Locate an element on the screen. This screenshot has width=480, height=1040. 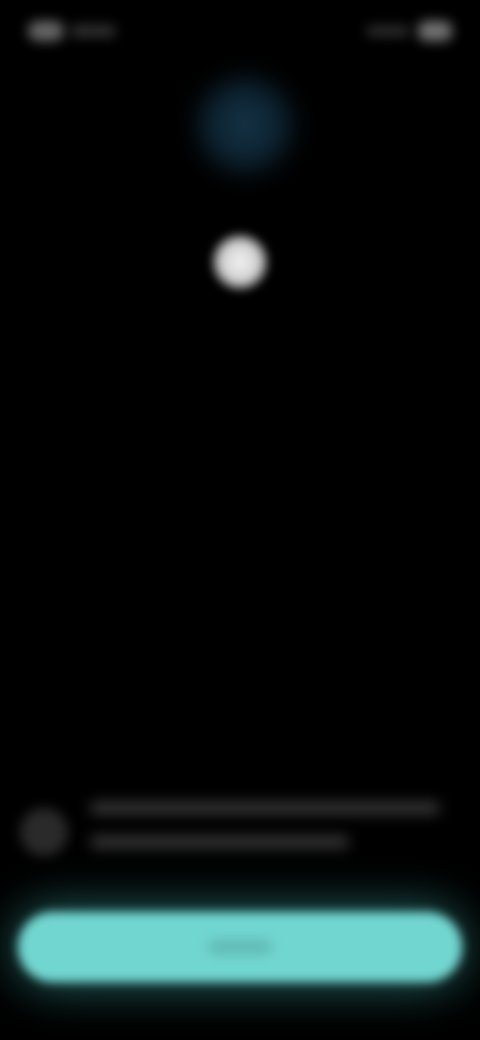
primary-button-label is located at coordinates (240, 947).